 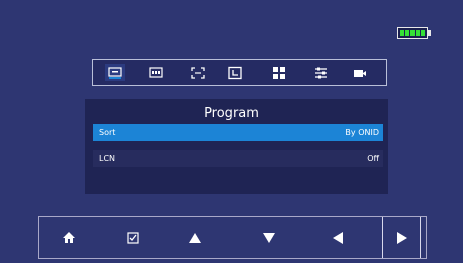 What do you see at coordinates (115, 72) in the screenshot?
I see `program-menu-icon` at bounding box center [115, 72].